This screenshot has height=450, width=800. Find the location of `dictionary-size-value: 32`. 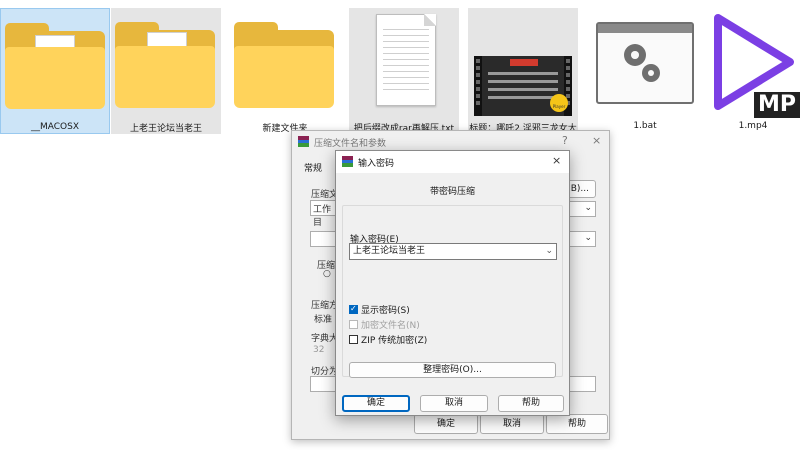

dictionary-size-value: 32 is located at coordinates (319, 350).